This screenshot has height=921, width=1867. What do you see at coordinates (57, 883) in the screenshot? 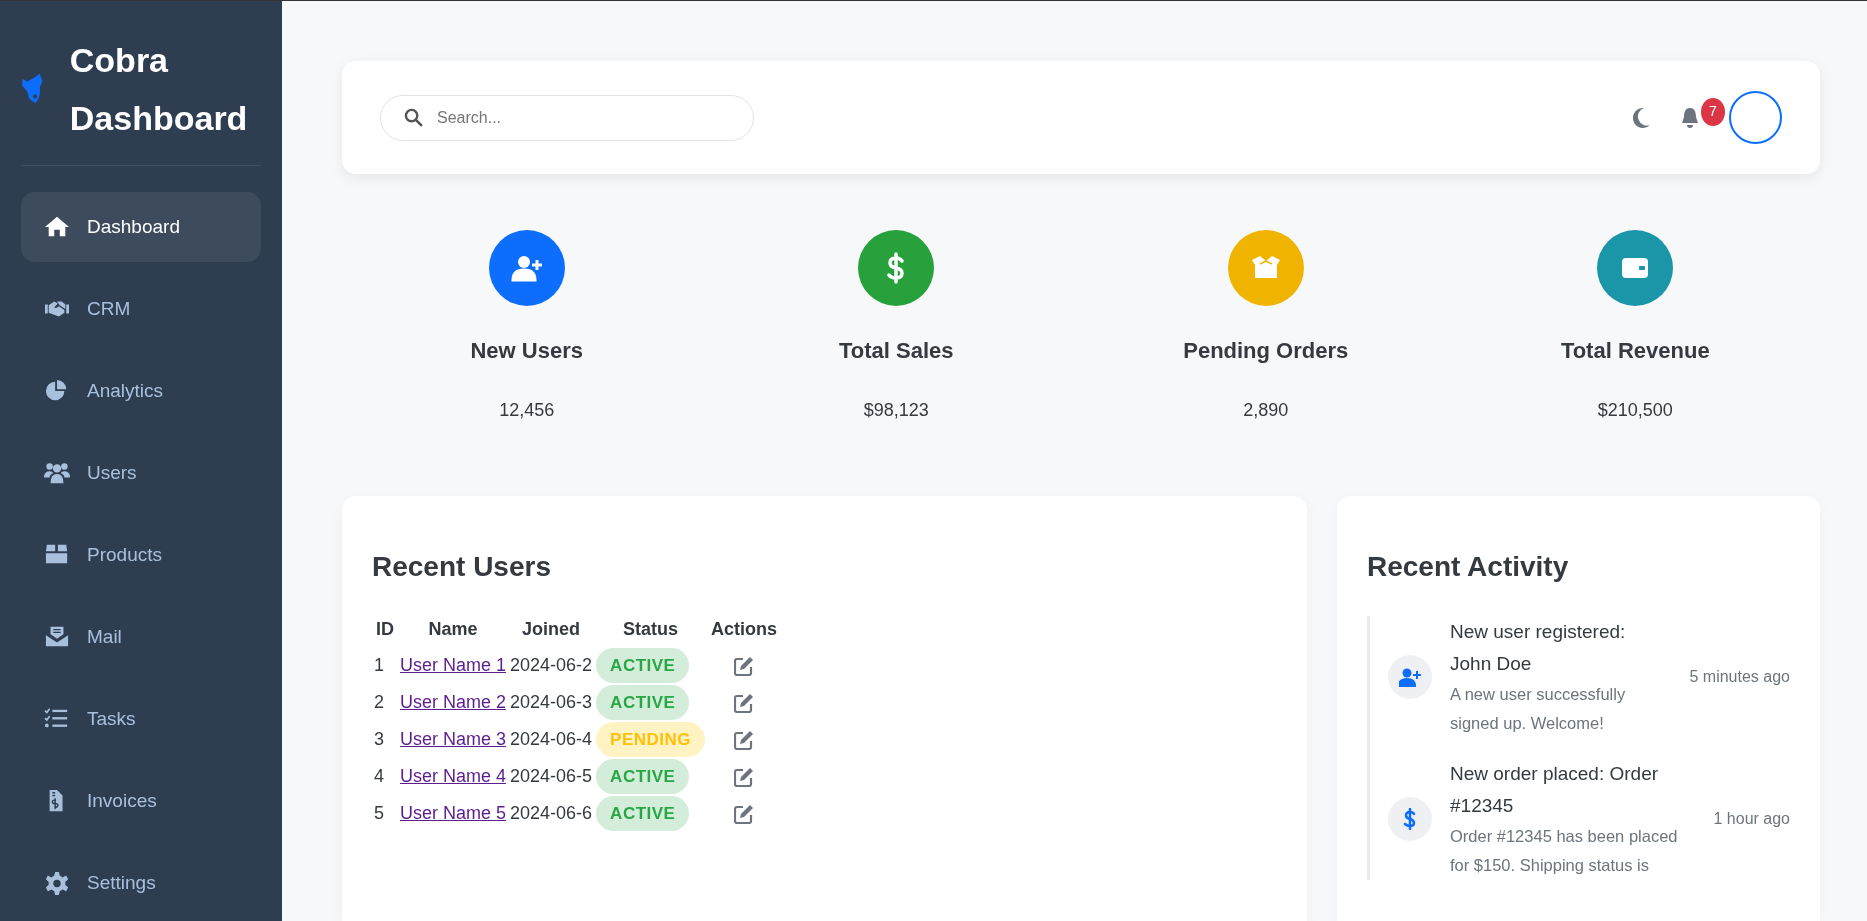
I see `gear-icon` at bounding box center [57, 883].